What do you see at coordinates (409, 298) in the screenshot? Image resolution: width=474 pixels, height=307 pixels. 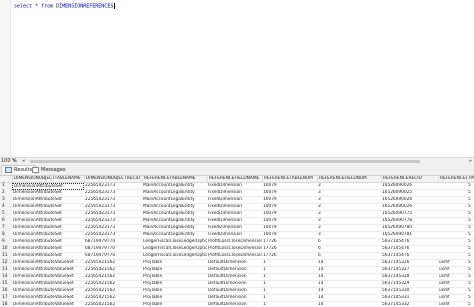 I see `table-cell: 5637145331` at bounding box center [409, 298].